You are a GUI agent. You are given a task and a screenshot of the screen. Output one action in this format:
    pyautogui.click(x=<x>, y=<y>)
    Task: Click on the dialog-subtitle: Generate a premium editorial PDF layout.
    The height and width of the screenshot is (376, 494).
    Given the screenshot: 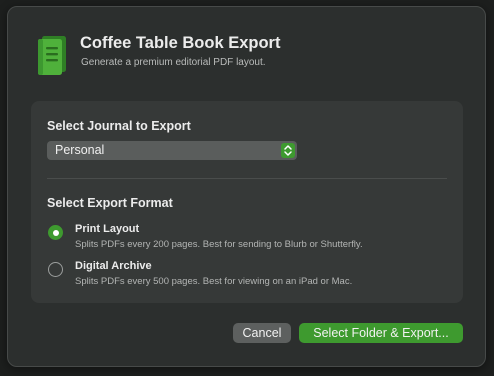 What is the action you would take?
    pyautogui.click(x=173, y=62)
    